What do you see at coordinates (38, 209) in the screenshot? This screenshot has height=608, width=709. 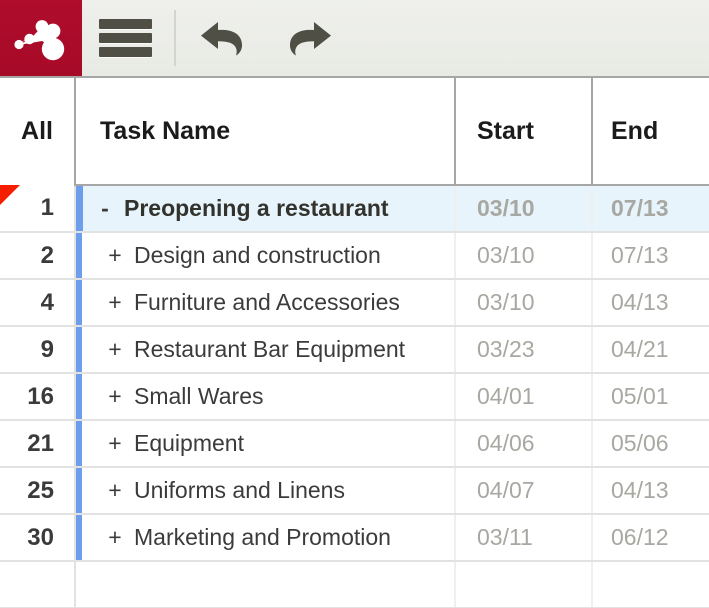 I see `row-number-cell: 1` at bounding box center [38, 209].